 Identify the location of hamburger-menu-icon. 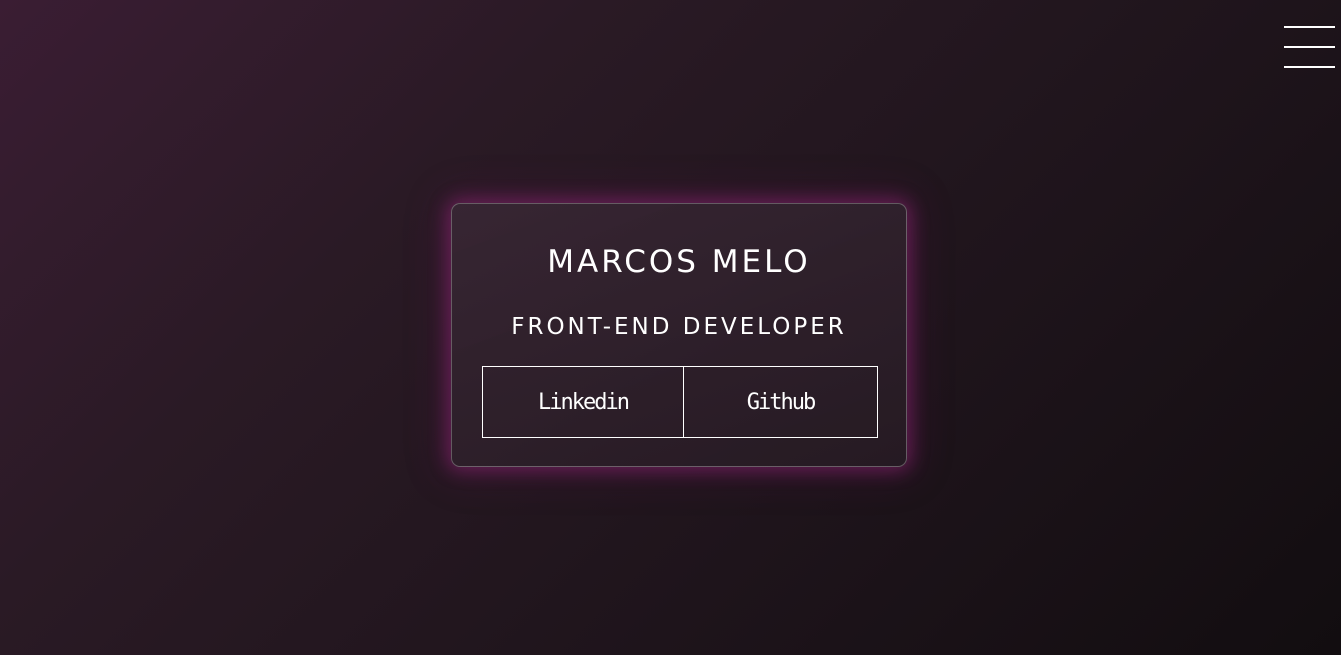
(1309, 47).